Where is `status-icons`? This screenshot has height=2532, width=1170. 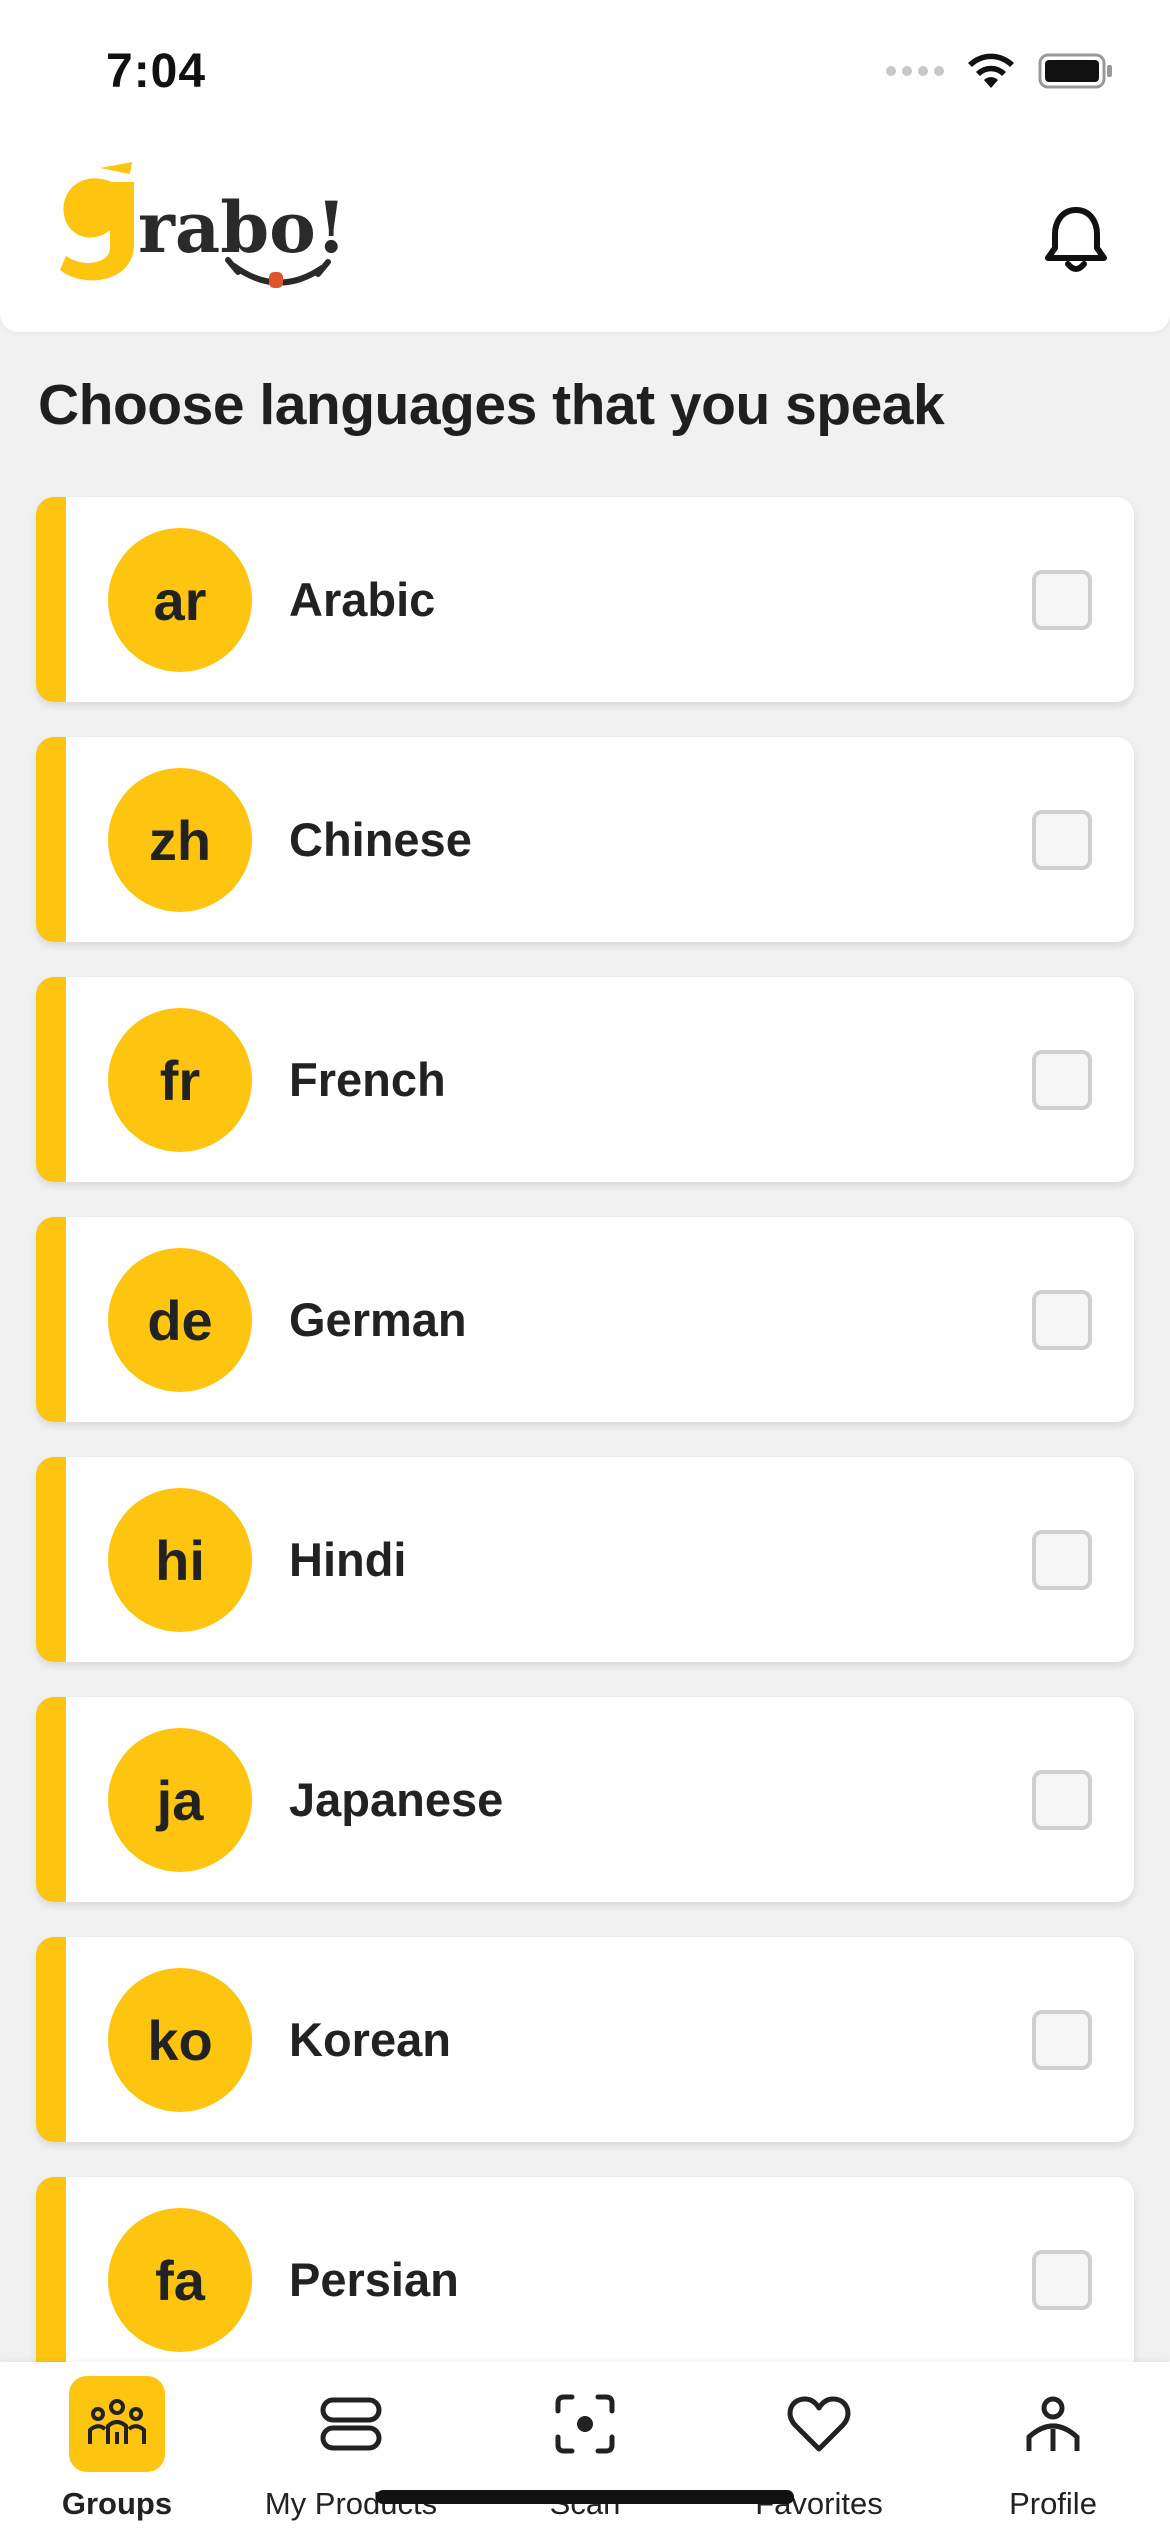 status-icons is located at coordinates (1000, 71).